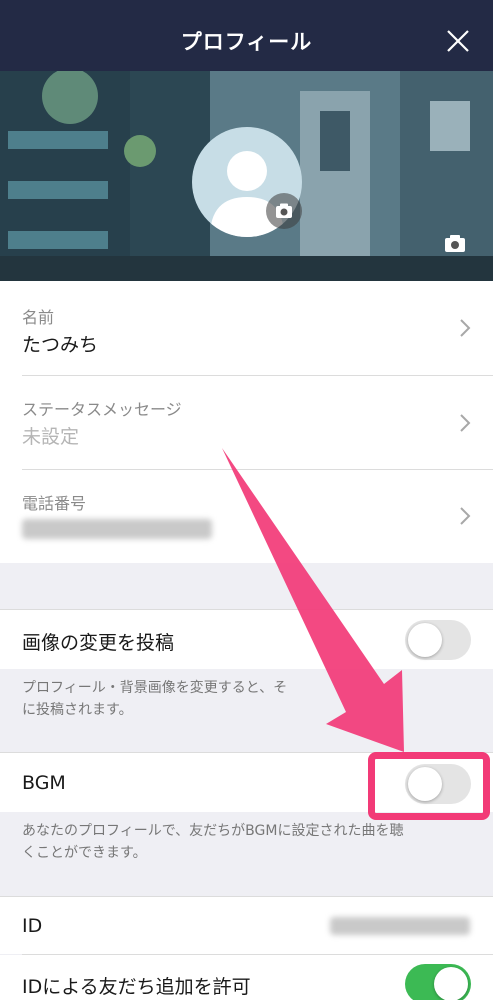  I want to click on allow-id-add-row: IDによる友だち追加を許可, so click(246, 977).